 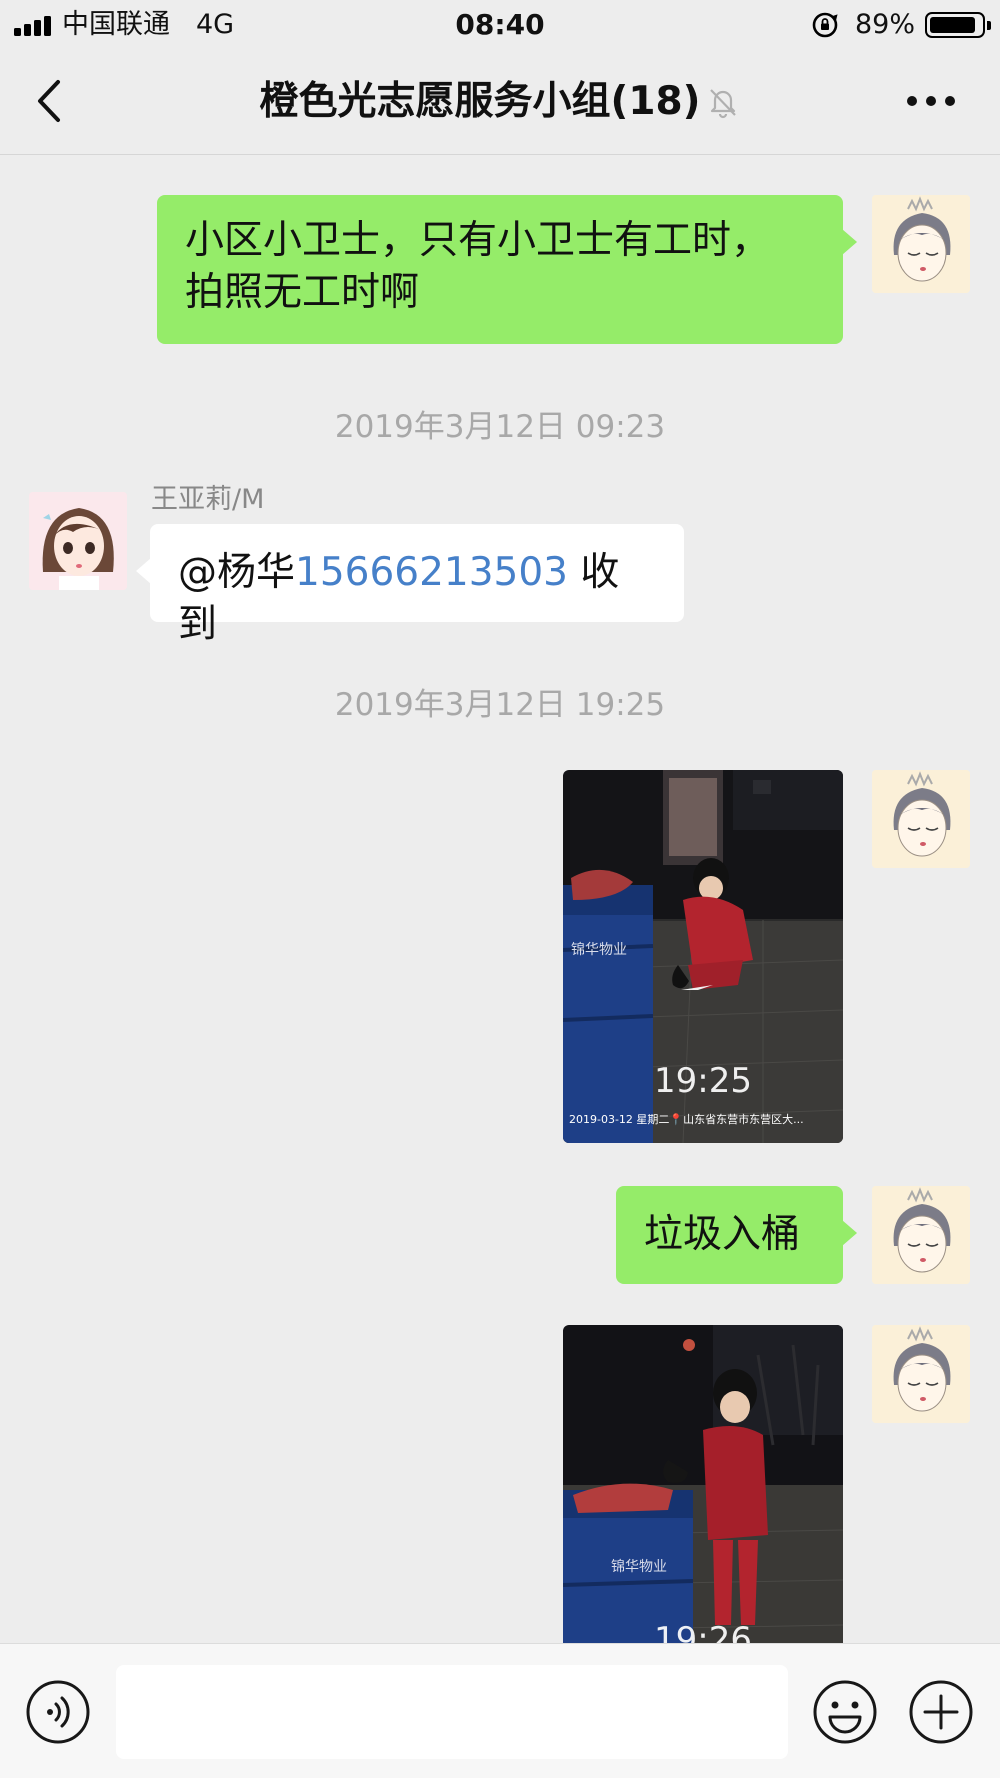 What do you see at coordinates (958, 25) in the screenshot?
I see `battery-icon` at bounding box center [958, 25].